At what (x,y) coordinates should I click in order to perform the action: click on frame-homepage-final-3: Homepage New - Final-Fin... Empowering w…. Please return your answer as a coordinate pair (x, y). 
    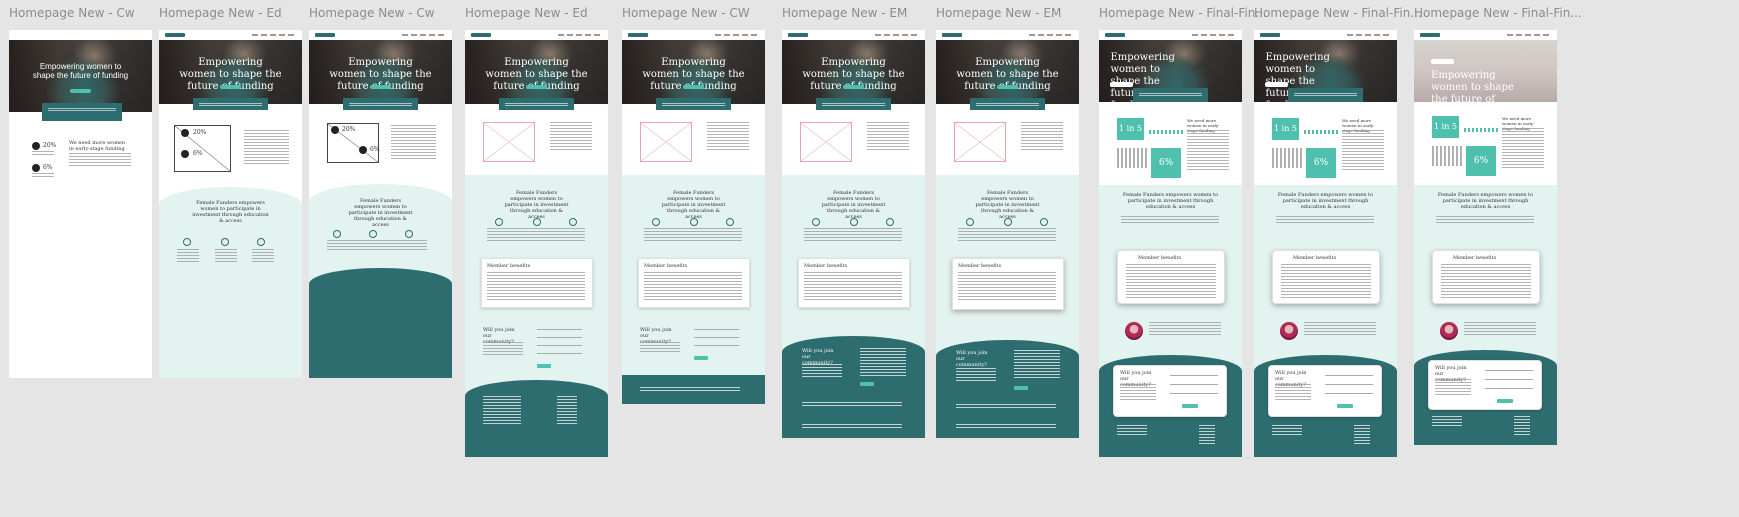
    Looking at the image, I should click on (1498, 225).